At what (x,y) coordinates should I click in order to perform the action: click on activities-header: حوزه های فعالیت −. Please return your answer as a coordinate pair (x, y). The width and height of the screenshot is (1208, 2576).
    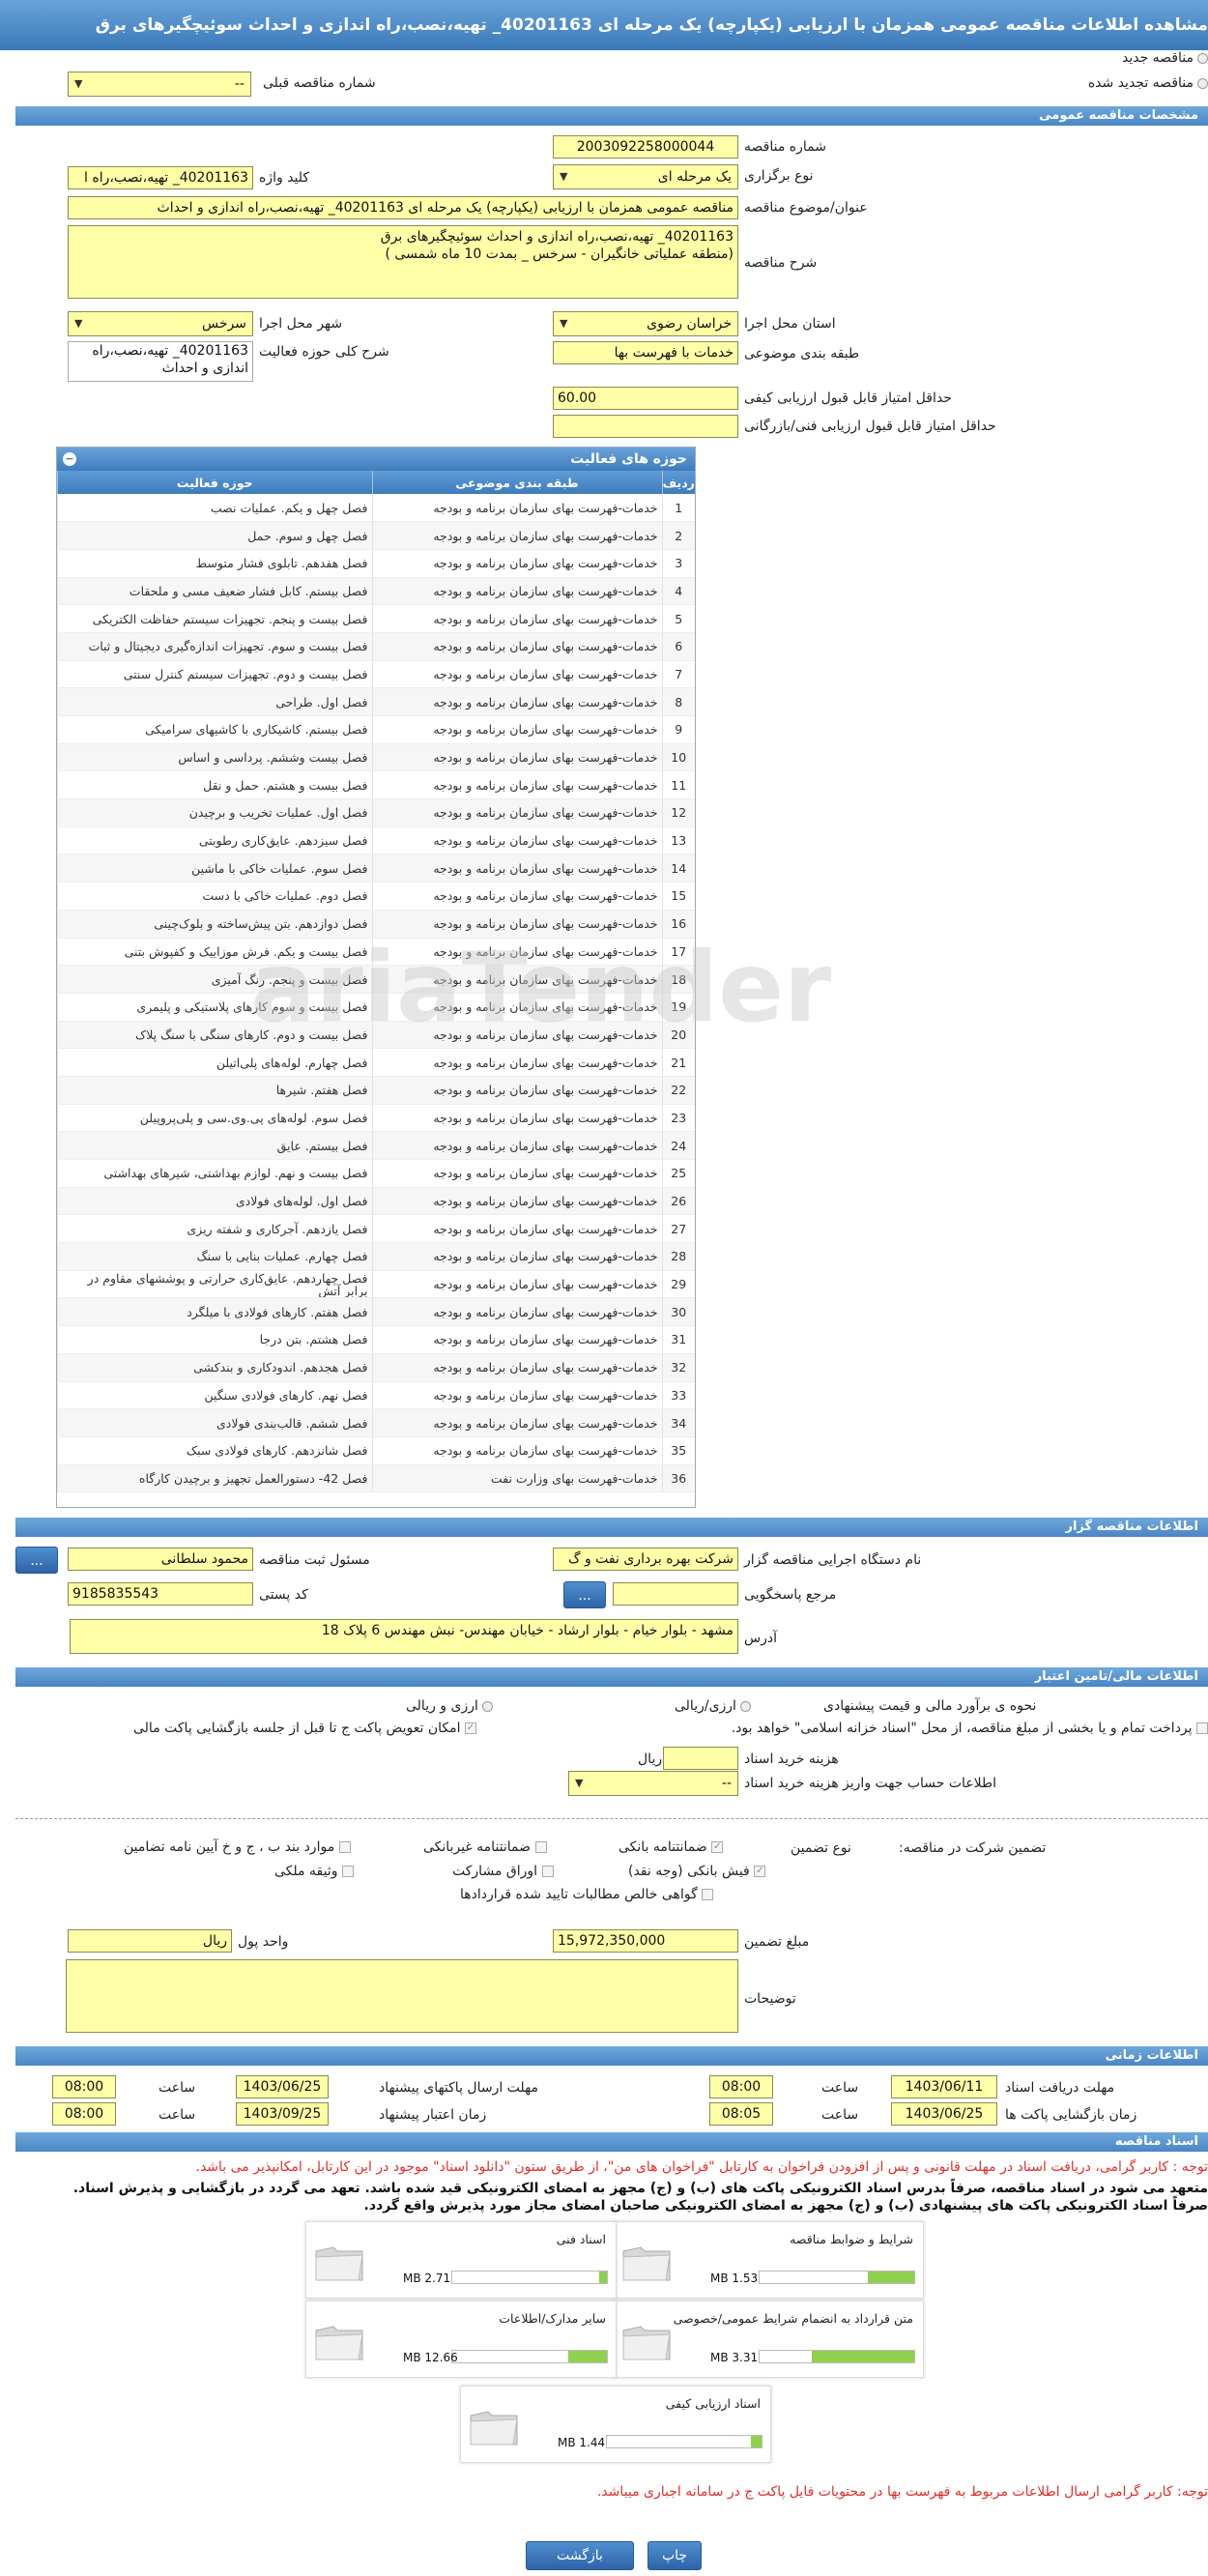
    Looking at the image, I should click on (376, 459).